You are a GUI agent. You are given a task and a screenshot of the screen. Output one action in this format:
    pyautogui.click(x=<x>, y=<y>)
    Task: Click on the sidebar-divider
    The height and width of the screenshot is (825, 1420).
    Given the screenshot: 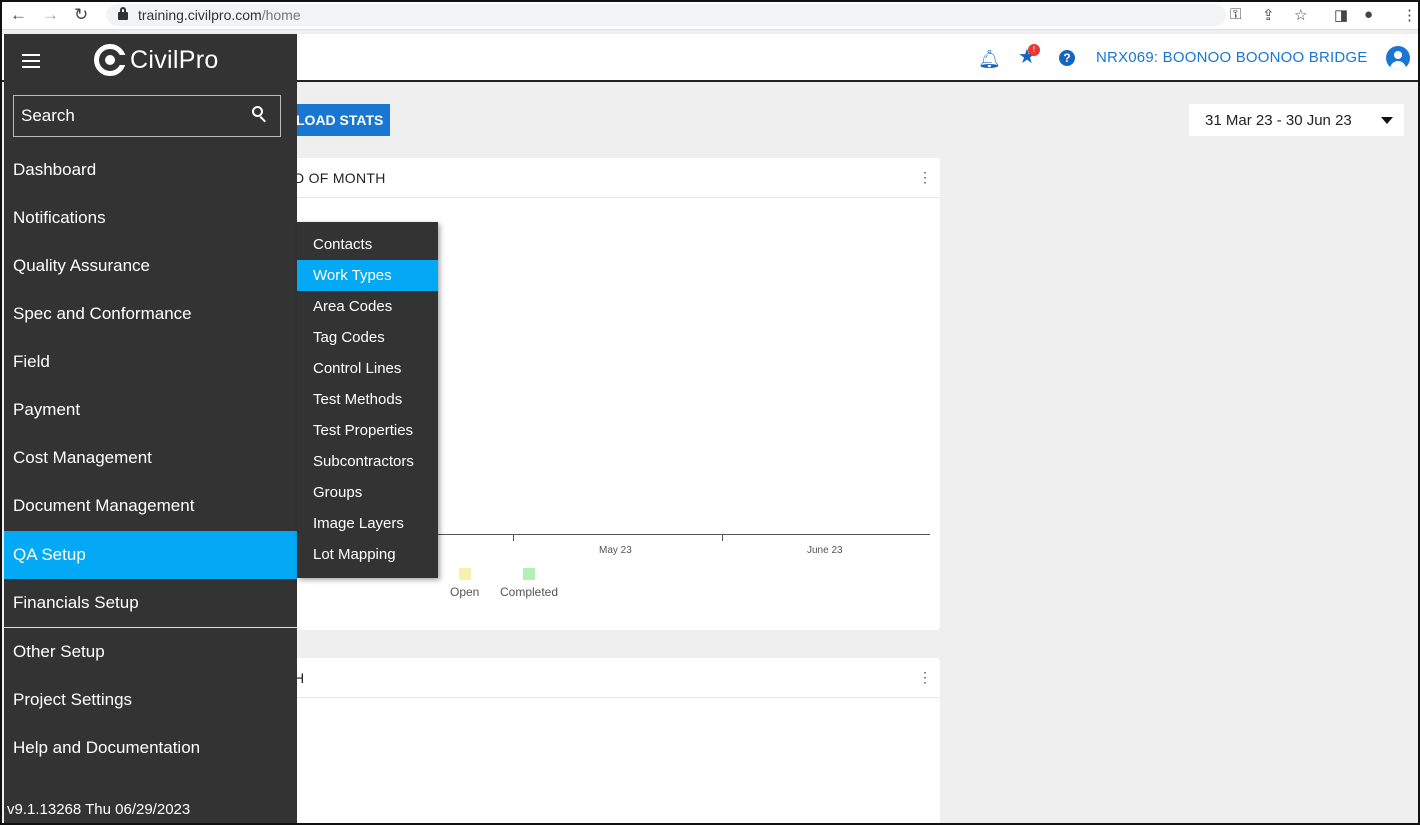 What is the action you would take?
    pyautogui.click(x=150, y=627)
    